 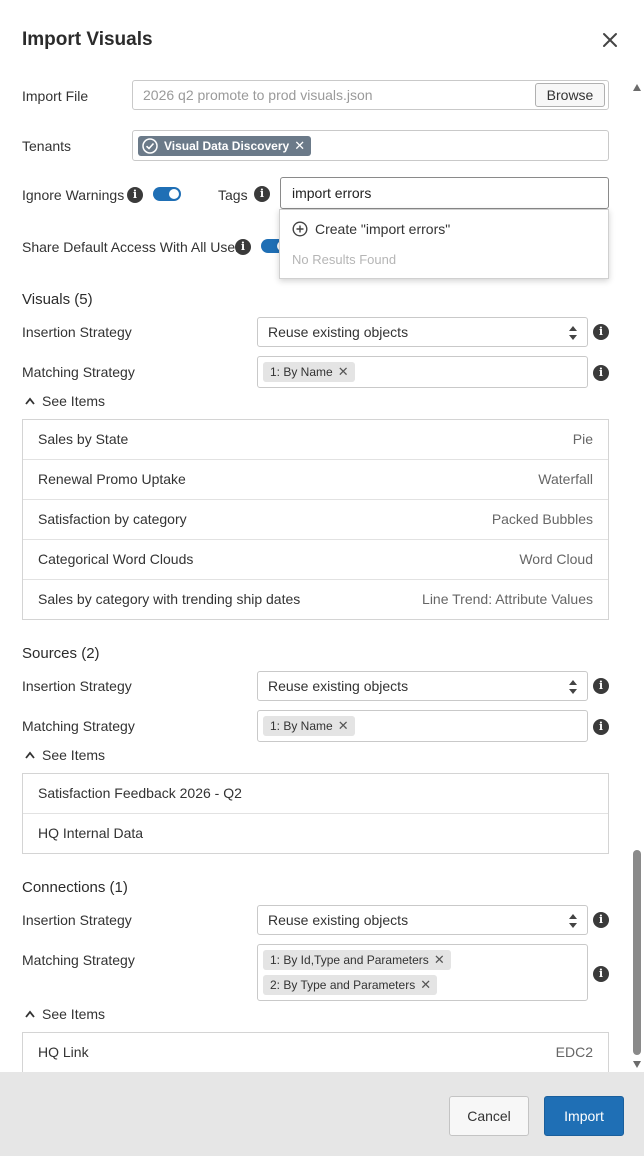 What do you see at coordinates (574, 1052) in the screenshot?
I see `item-type: EDC2` at bounding box center [574, 1052].